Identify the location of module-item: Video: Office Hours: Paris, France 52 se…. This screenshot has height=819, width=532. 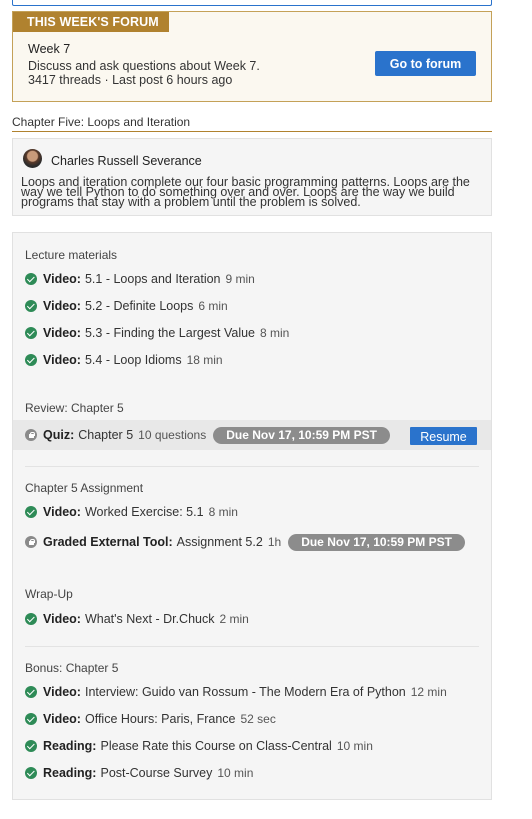
(150, 719).